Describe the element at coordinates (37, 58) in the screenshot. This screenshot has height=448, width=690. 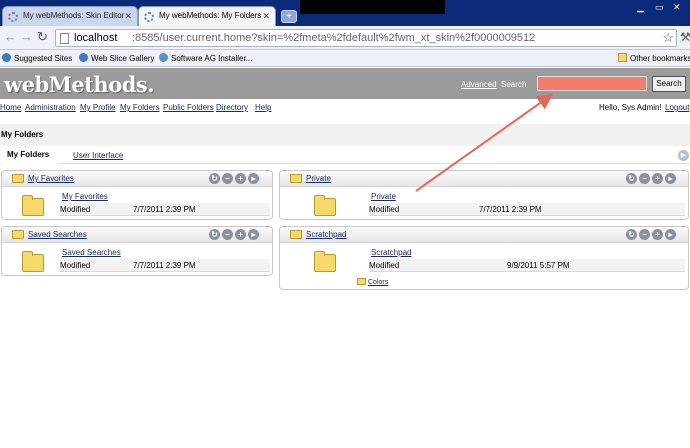
I see `bookmark-suggested-sites: Suggested Sites` at that location.